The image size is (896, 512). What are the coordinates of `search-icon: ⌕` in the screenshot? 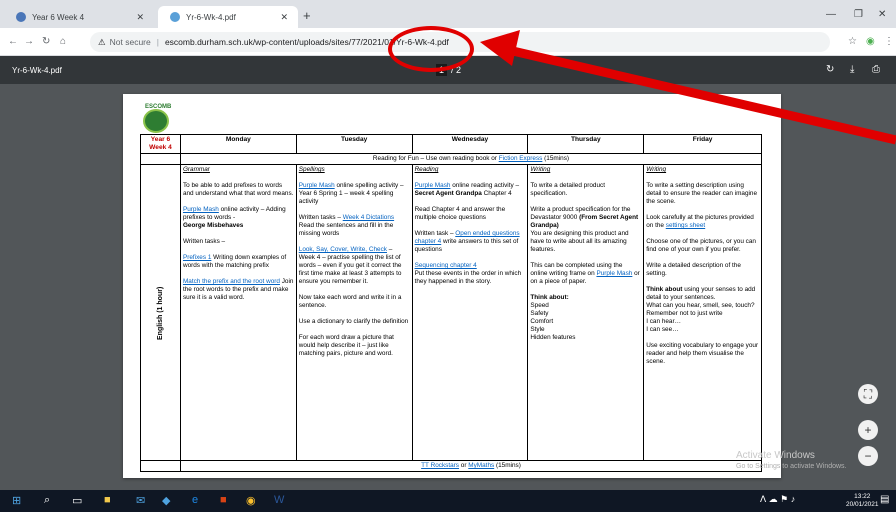 It's located at (47, 500).